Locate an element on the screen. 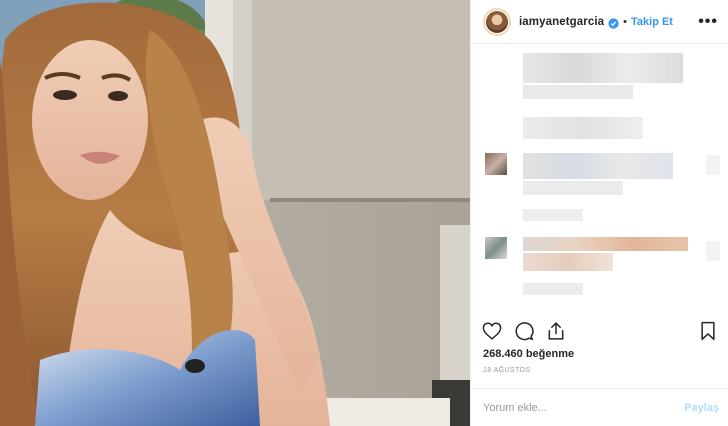 Image resolution: width=728 pixels, height=426 pixels. action-bar is located at coordinates (599, 331).